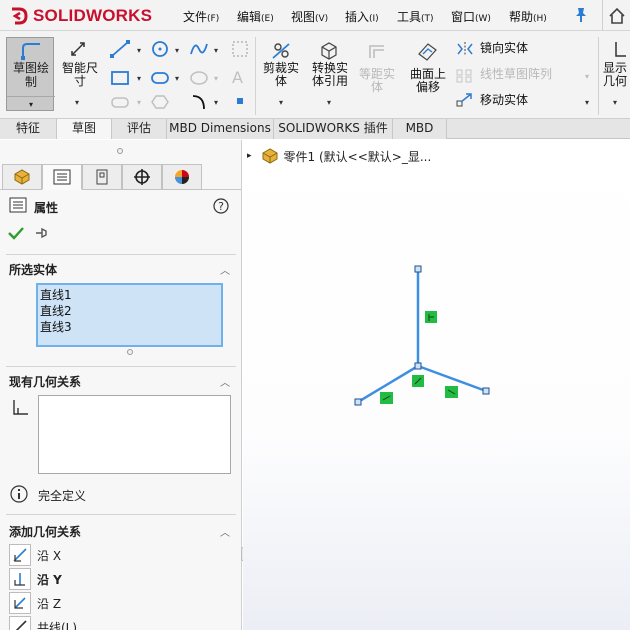 Image resolution: width=630 pixels, height=630 pixels. I want to click on move-dropdown: ▾, so click(587, 102).